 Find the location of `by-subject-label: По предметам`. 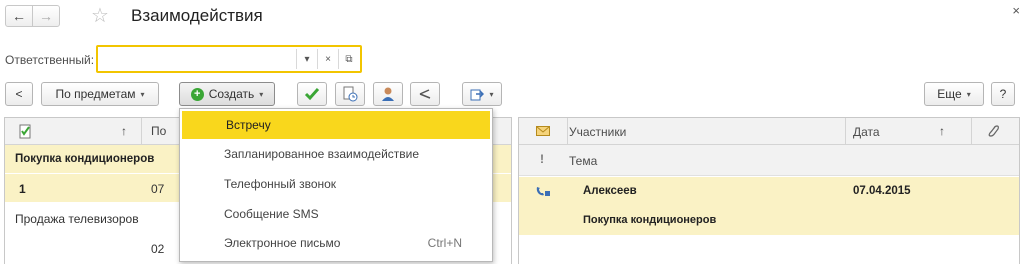

by-subject-label: По предметам is located at coordinates (95, 94).